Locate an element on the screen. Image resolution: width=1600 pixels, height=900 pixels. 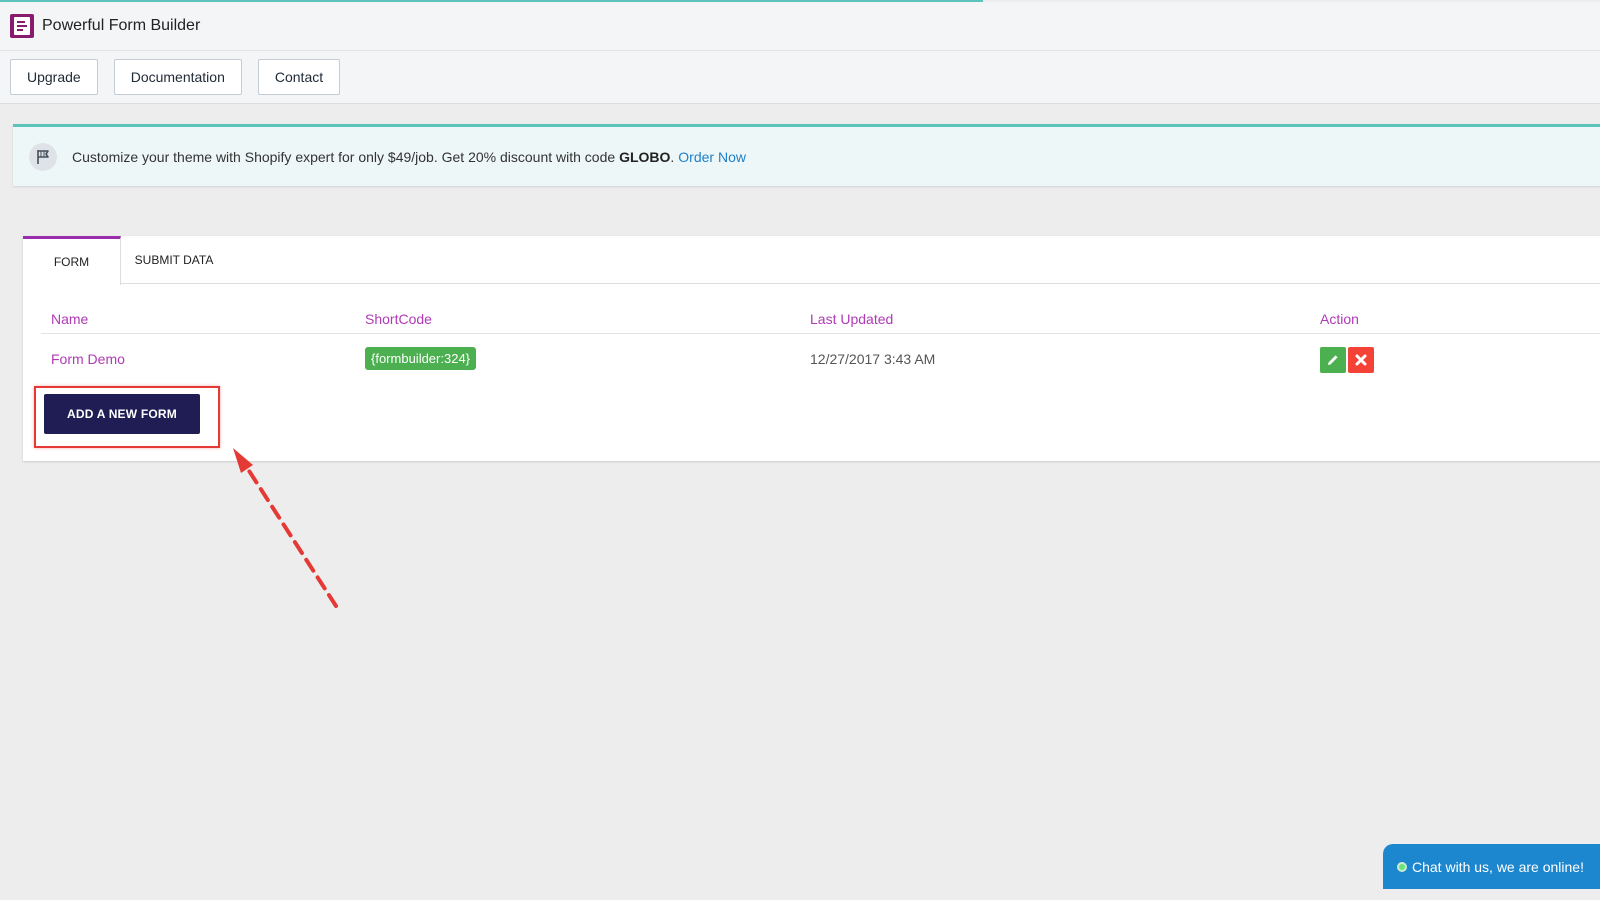
edit-form-button is located at coordinates (1333, 360).